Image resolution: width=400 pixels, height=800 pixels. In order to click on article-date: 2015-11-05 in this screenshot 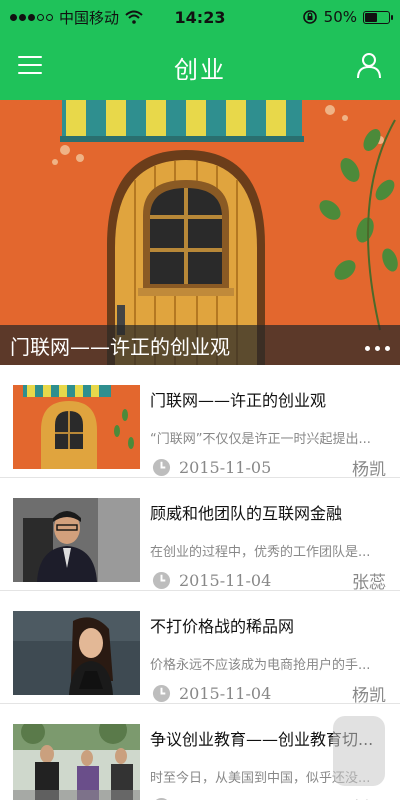, I will do `click(225, 467)`.